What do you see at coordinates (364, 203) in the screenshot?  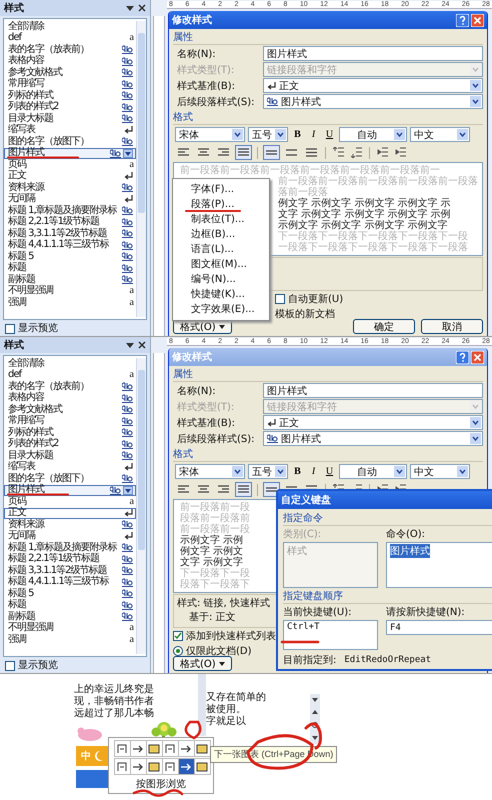 I see `preview-text: 例文字 示例文字 示例文字 示例文字 示` at bounding box center [364, 203].